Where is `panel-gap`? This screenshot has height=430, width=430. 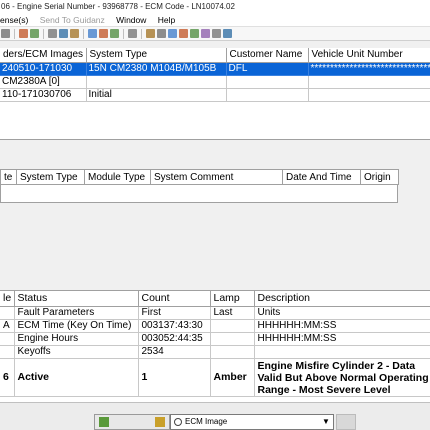
panel-gap is located at coordinates (215, 154).